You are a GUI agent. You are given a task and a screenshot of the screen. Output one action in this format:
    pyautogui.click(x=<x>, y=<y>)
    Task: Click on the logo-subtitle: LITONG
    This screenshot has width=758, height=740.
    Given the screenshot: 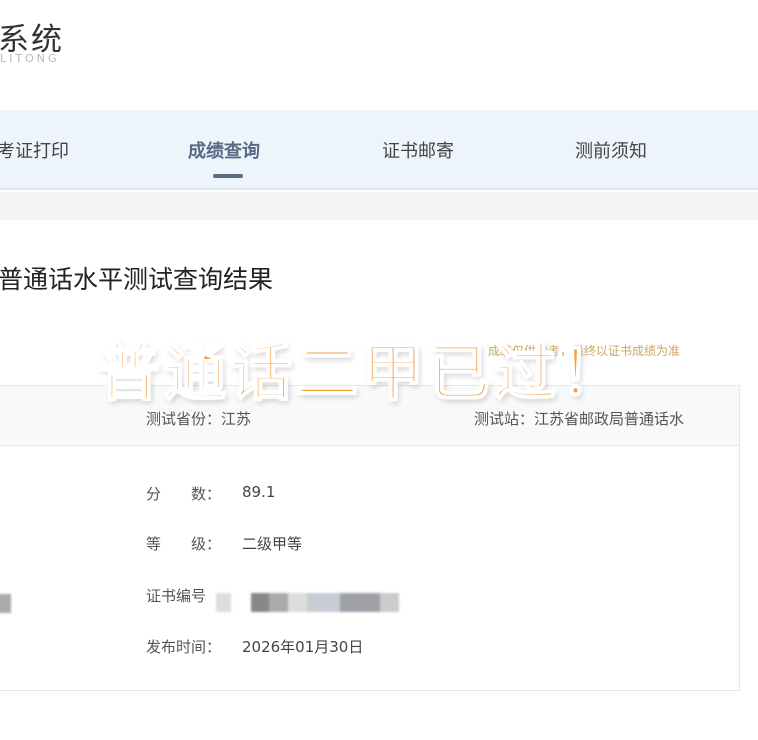 What is the action you would take?
    pyautogui.click(x=30, y=58)
    